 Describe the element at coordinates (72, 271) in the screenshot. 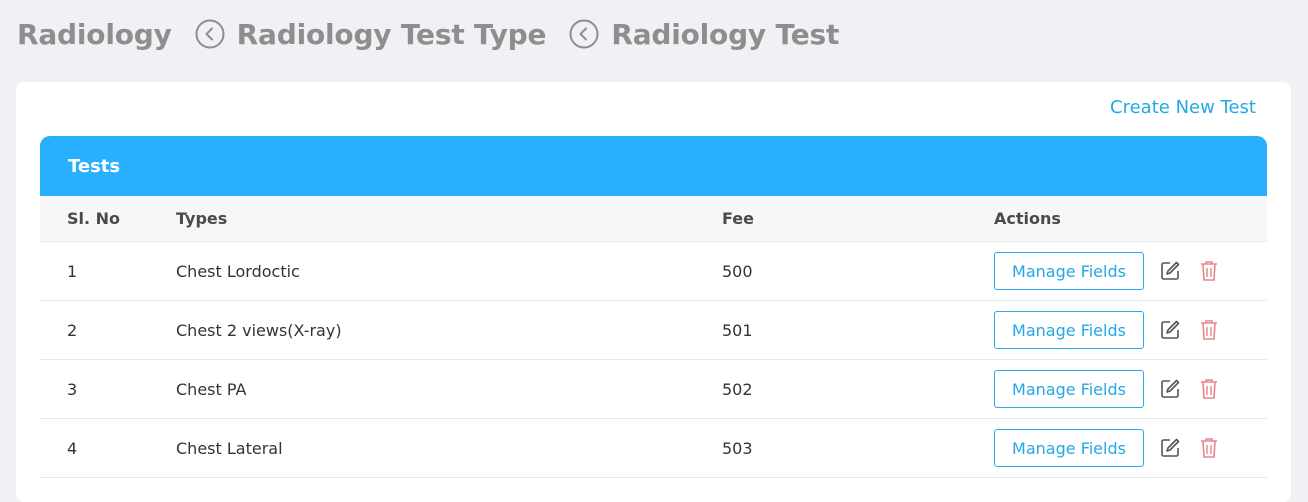

I see `cell-sl-no: 1` at that location.